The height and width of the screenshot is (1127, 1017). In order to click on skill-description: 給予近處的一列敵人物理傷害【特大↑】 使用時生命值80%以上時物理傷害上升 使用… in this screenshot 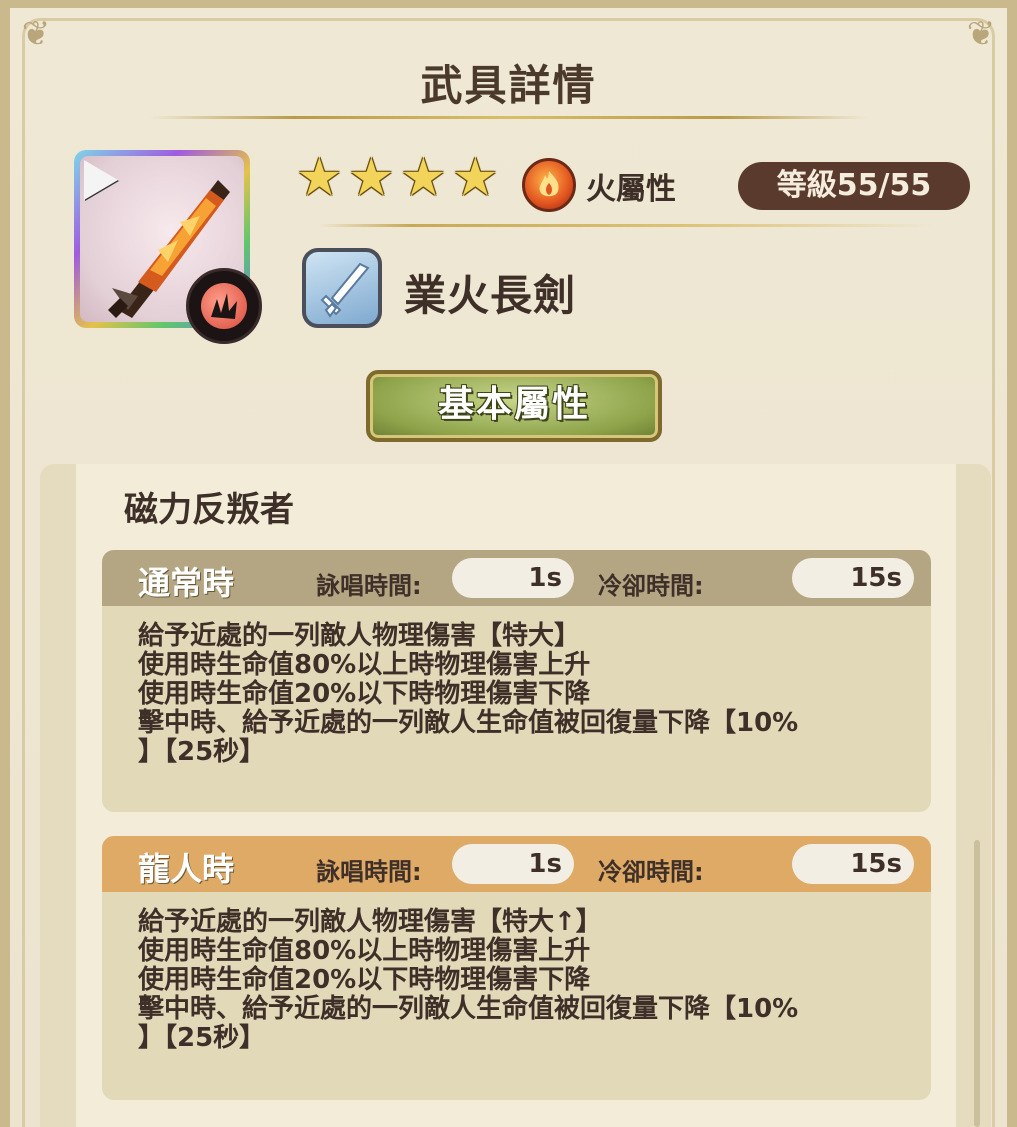, I will do `click(528, 980)`.